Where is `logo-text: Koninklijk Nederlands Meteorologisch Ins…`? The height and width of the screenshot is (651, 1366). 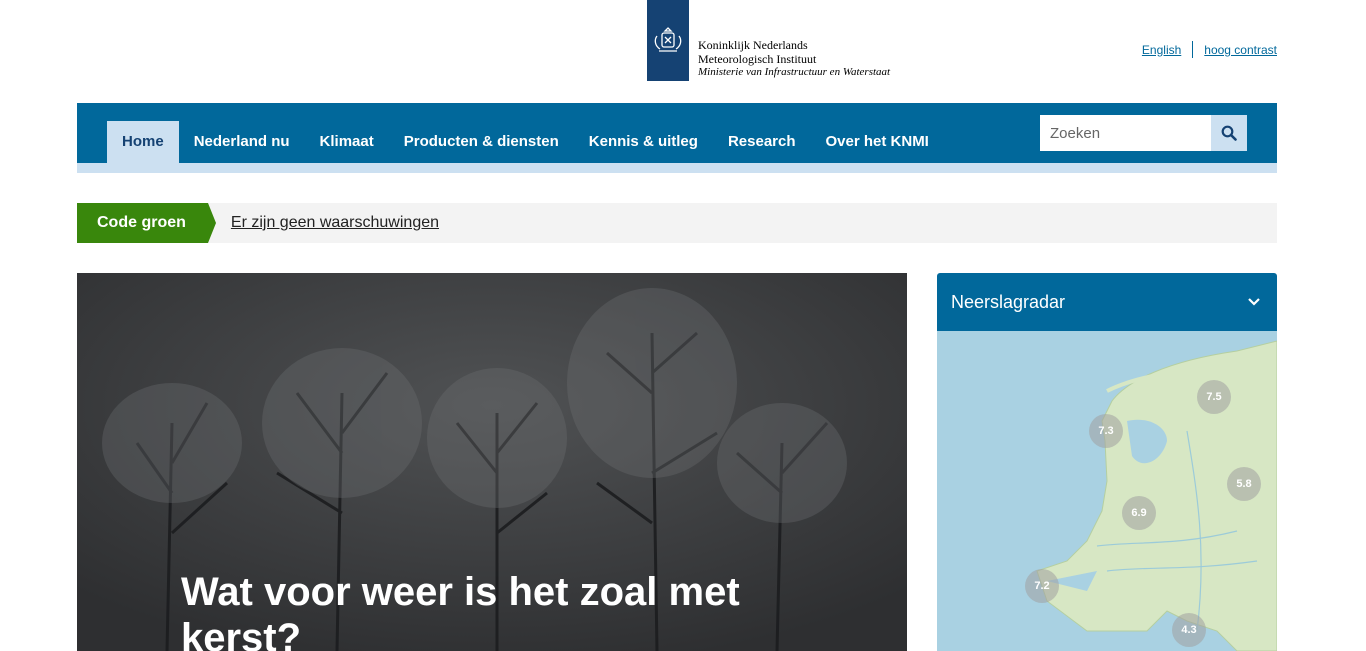 logo-text: Koninklijk Nederlands Meteorologisch Ins… is located at coordinates (789, 40).